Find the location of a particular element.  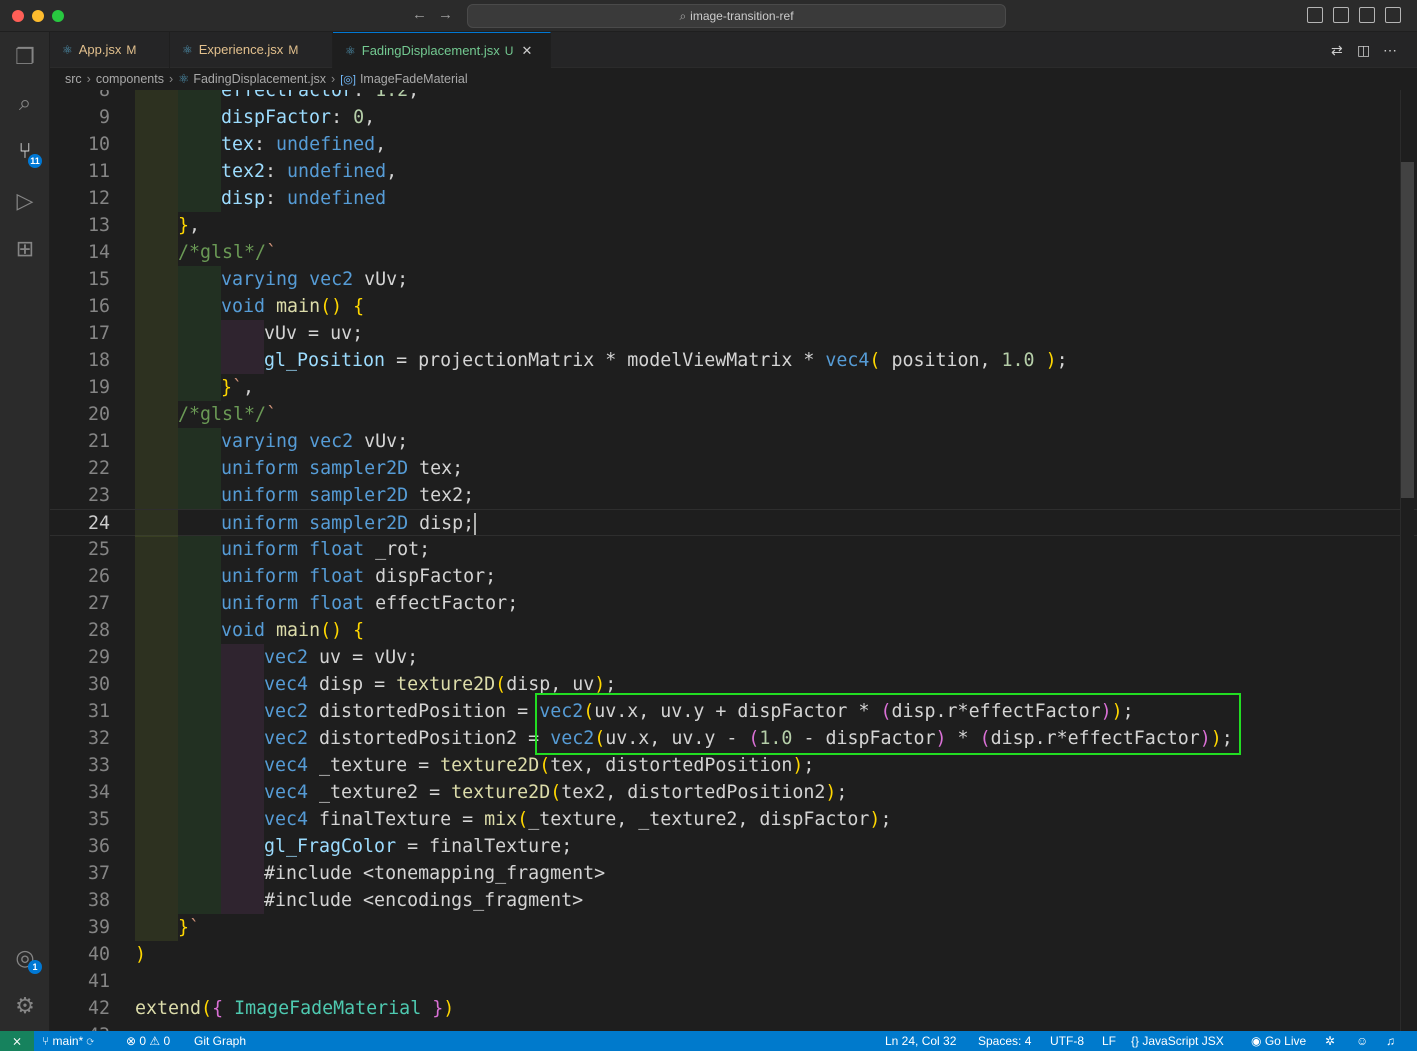

extensions-icon: ⊞ is located at coordinates (25, 249).